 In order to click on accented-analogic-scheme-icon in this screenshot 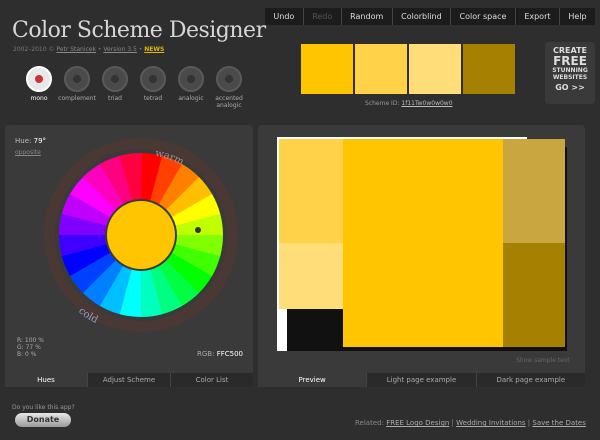, I will do `click(229, 79)`.